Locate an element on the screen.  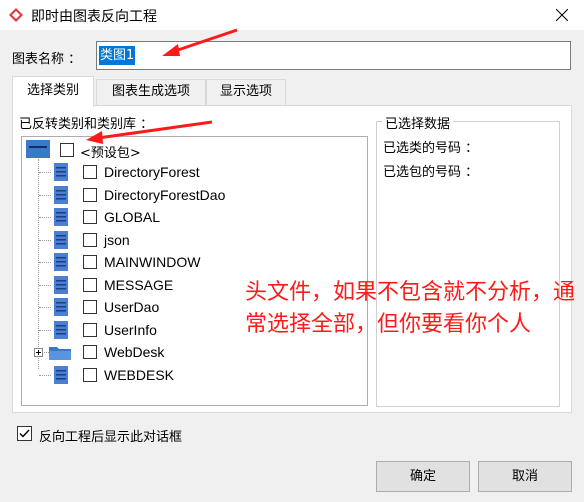
show-dialog-checkbox is located at coordinates (24, 433).